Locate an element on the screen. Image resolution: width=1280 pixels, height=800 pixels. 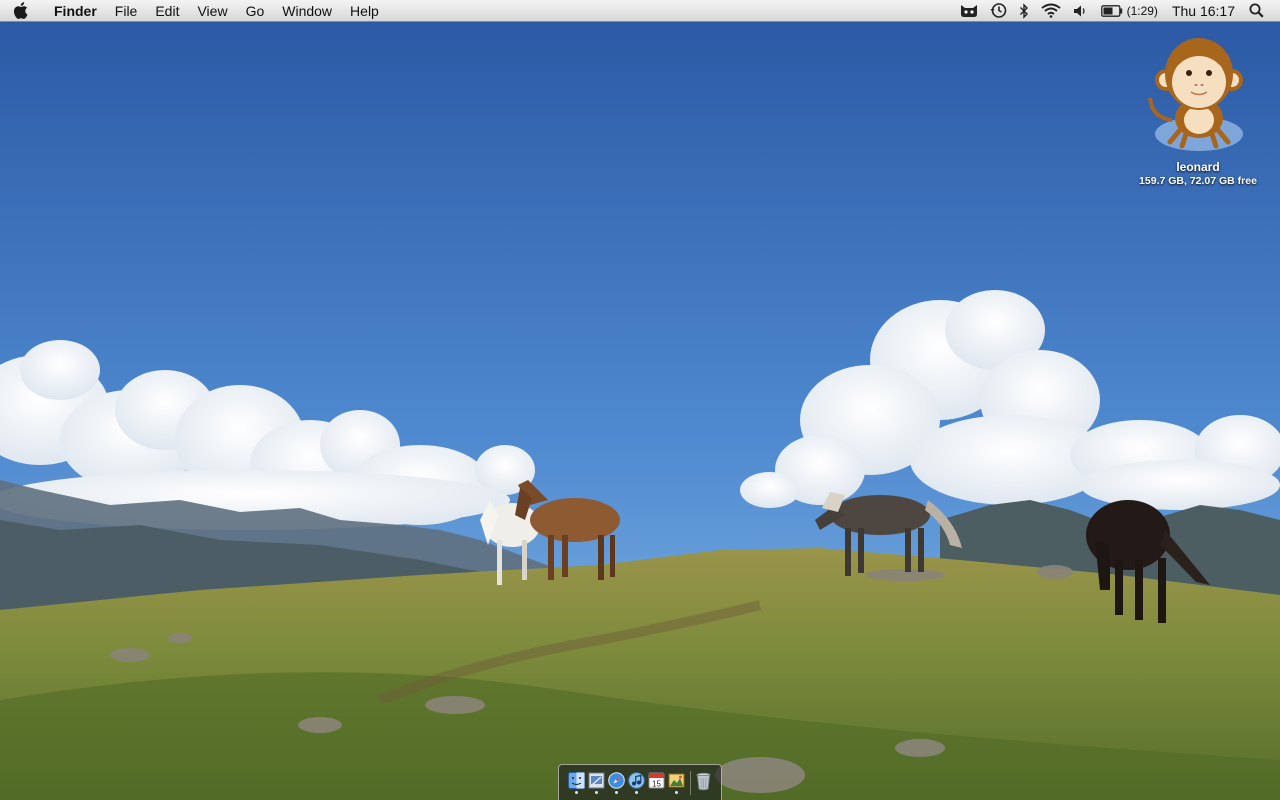
wifi-icon is located at coordinates (1050, 10).